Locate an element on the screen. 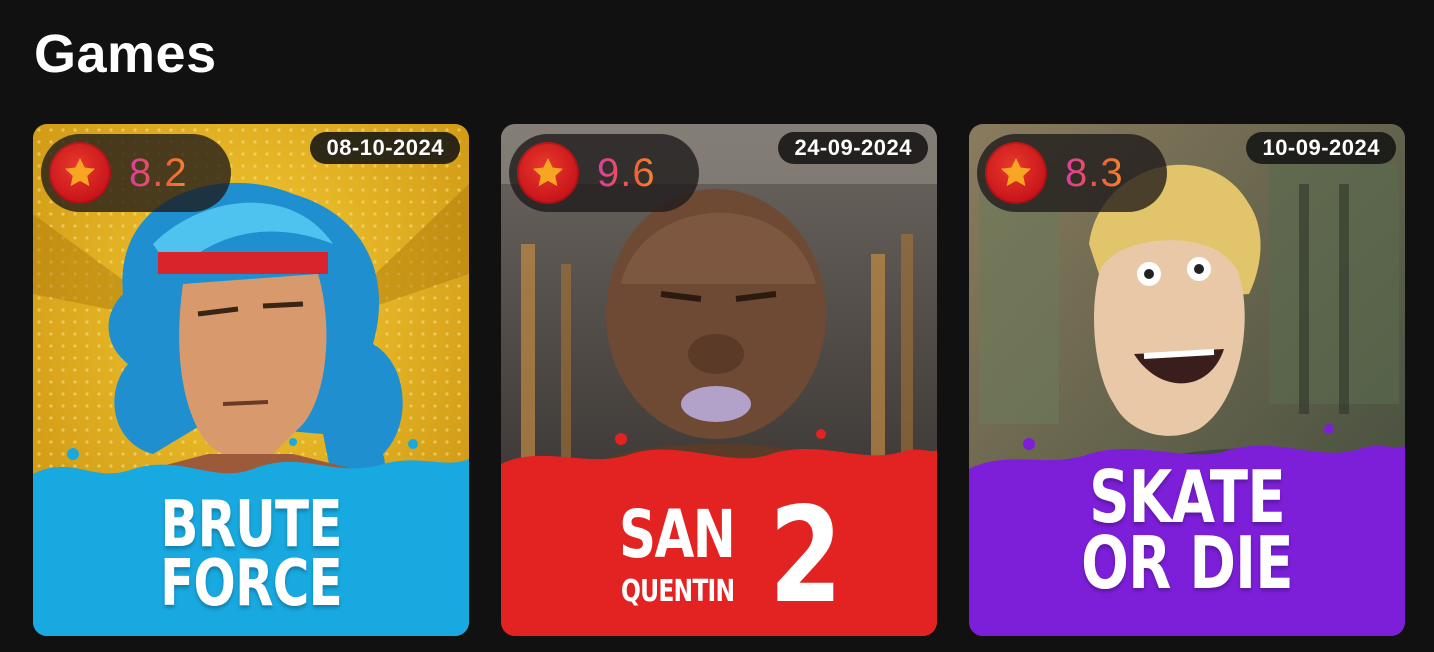 The image size is (1434, 652). game-title: BRUTE FORCE is located at coordinates (251, 557).